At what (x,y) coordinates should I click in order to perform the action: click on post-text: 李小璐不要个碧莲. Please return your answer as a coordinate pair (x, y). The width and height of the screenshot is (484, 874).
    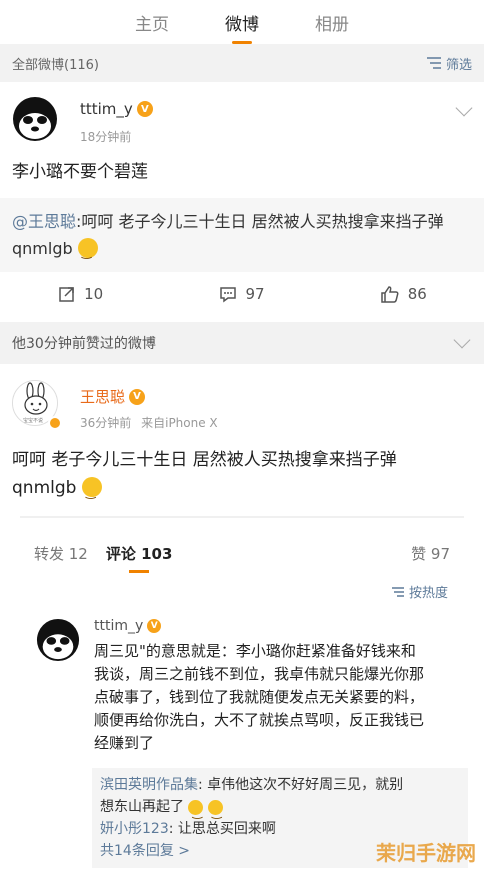
    Looking at the image, I should click on (80, 172).